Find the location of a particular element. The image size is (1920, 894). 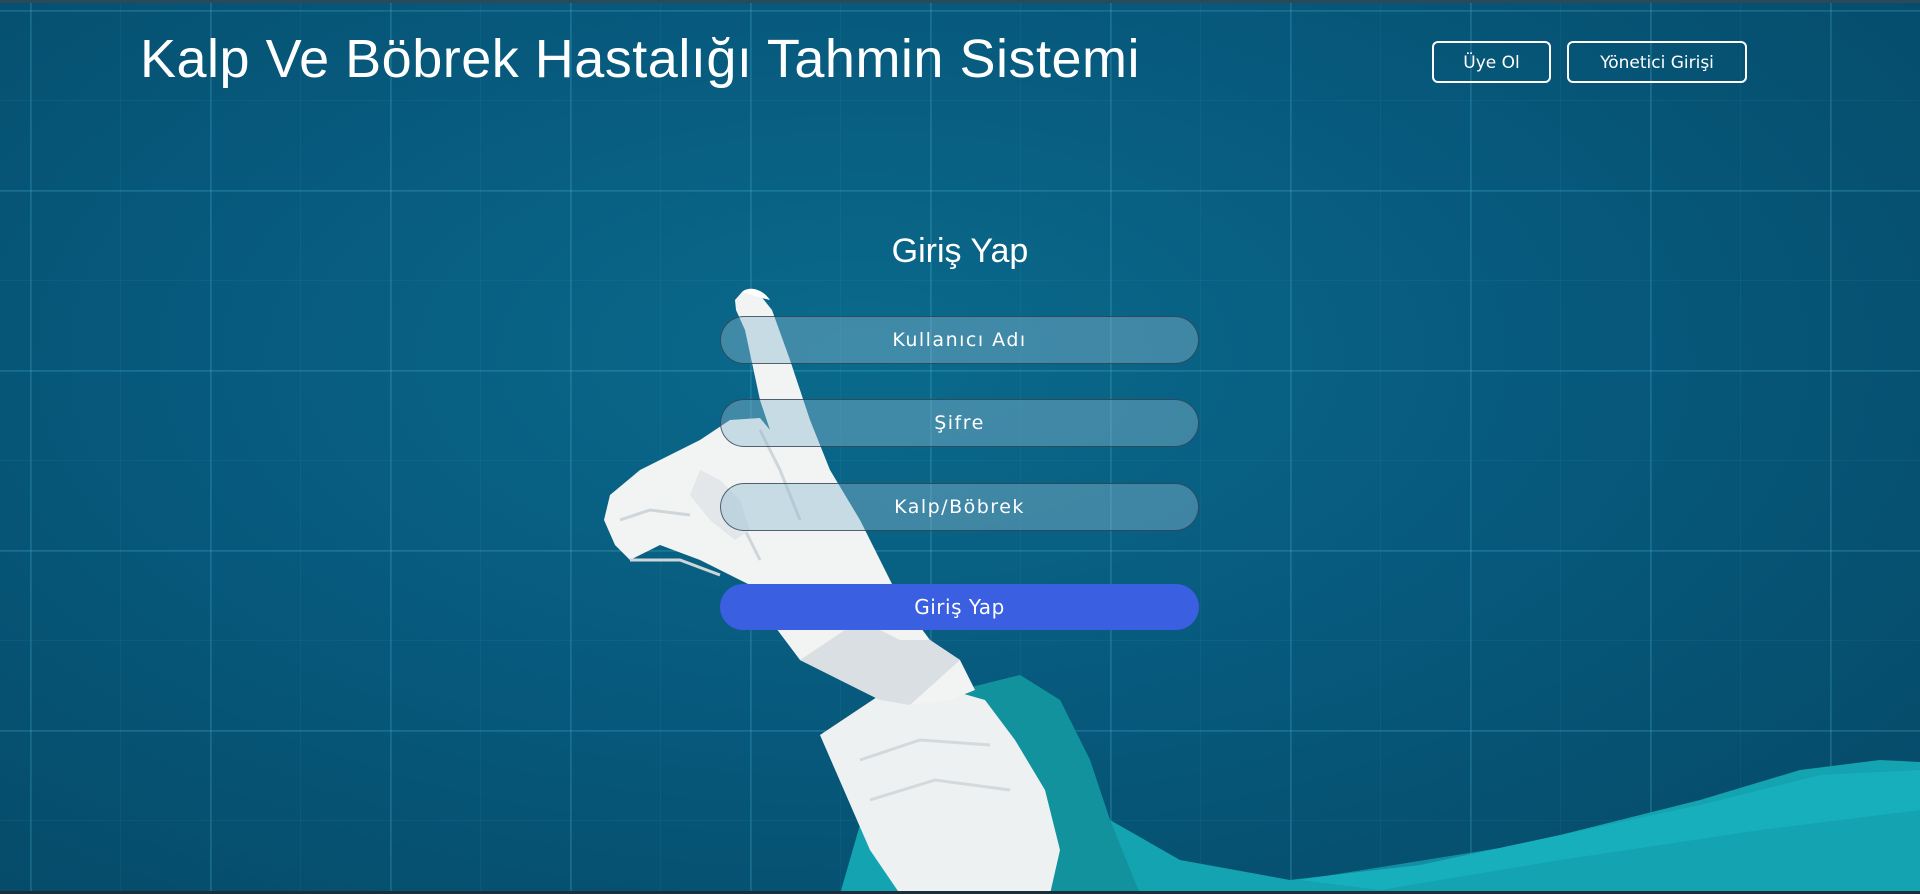

login-form-title: Giriş Yap is located at coordinates (960, 251).